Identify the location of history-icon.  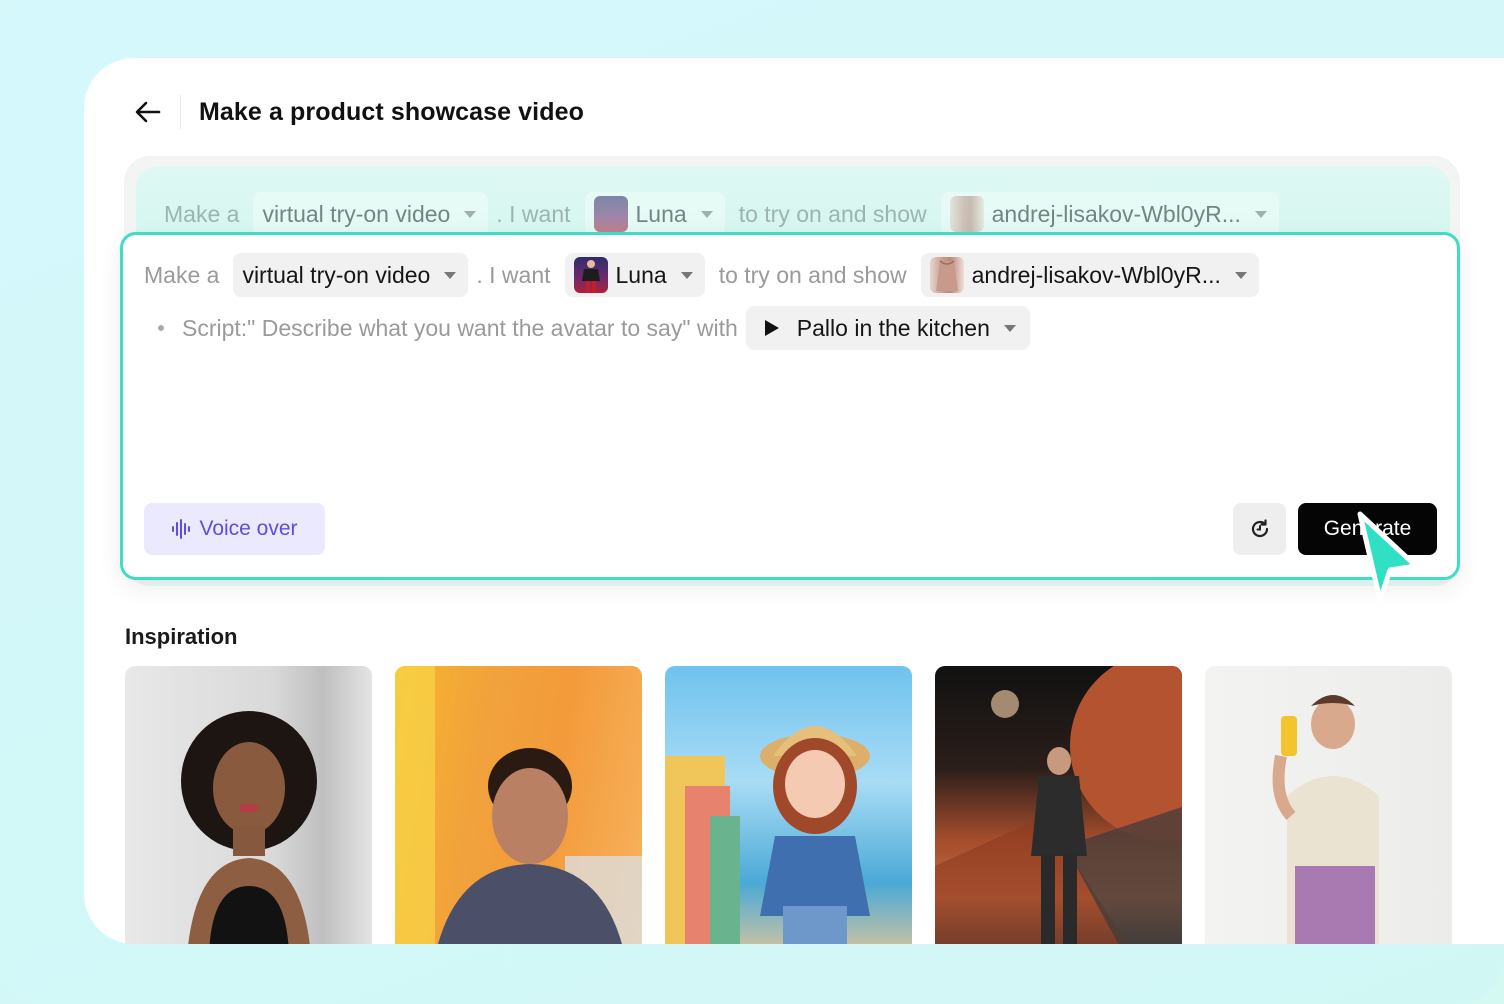
(1259, 528).